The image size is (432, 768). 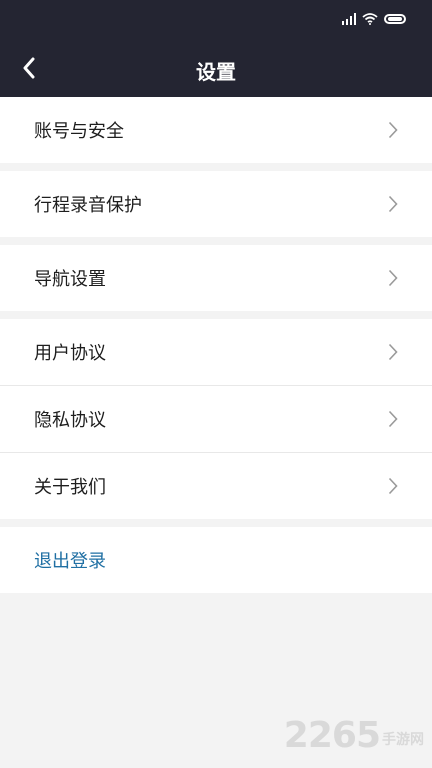 What do you see at coordinates (403, 739) in the screenshot?
I see `watermark-text: 手游网` at bounding box center [403, 739].